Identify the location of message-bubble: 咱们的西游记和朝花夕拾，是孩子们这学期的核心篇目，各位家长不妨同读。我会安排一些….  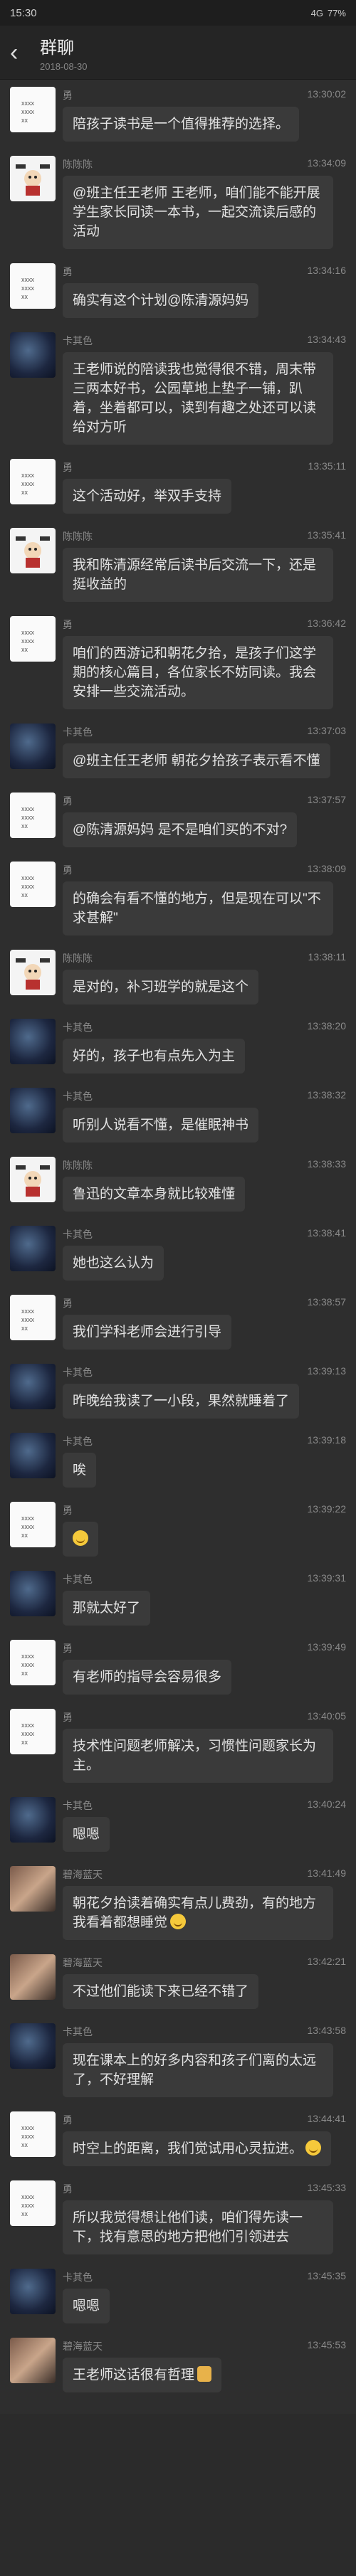
(198, 672).